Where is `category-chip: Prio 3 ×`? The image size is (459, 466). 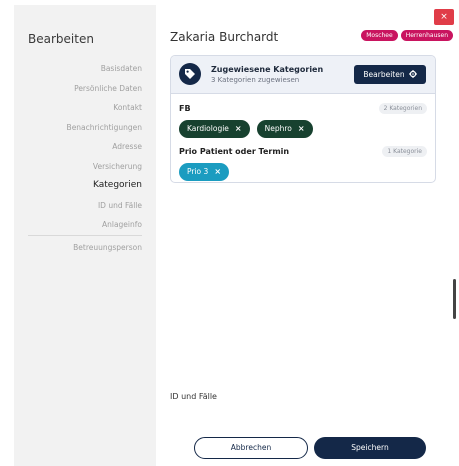
category-chip: Prio 3 × is located at coordinates (204, 172).